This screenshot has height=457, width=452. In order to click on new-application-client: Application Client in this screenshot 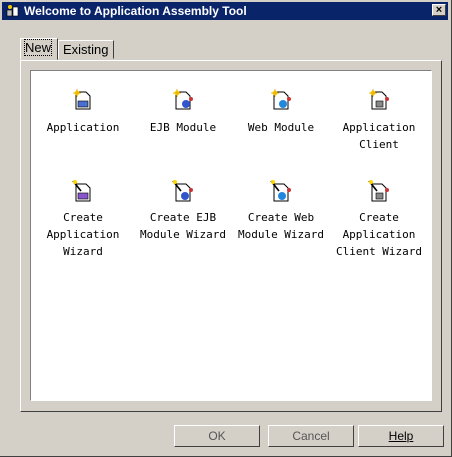, I will do `click(379, 121)`.